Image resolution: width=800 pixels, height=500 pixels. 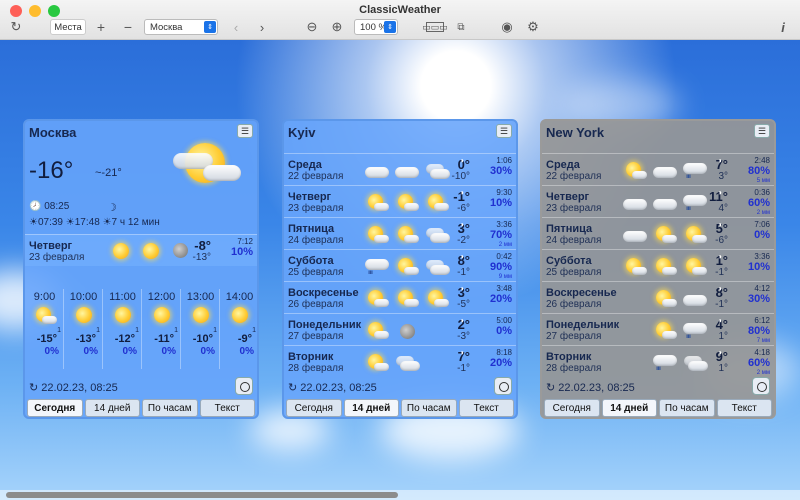 I want to click on day-precip-amount: 9 мм, so click(x=505, y=277).